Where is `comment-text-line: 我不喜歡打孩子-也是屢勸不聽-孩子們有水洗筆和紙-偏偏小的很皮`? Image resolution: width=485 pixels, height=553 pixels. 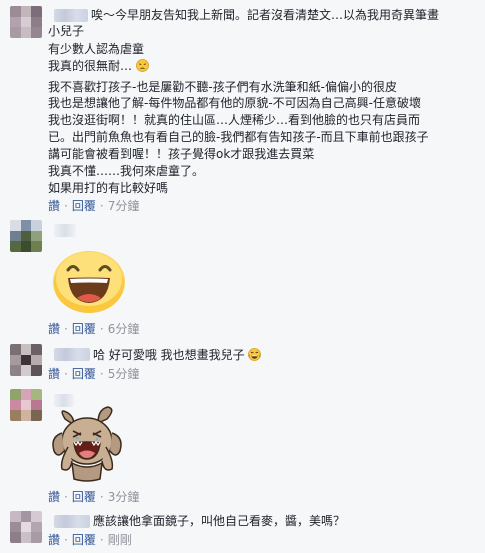 comment-text-line: 我不喜歡打孩子-也是屢勸不聽-孩子們有水洗筆和紙-偏偏小的很皮 is located at coordinates (222, 87).